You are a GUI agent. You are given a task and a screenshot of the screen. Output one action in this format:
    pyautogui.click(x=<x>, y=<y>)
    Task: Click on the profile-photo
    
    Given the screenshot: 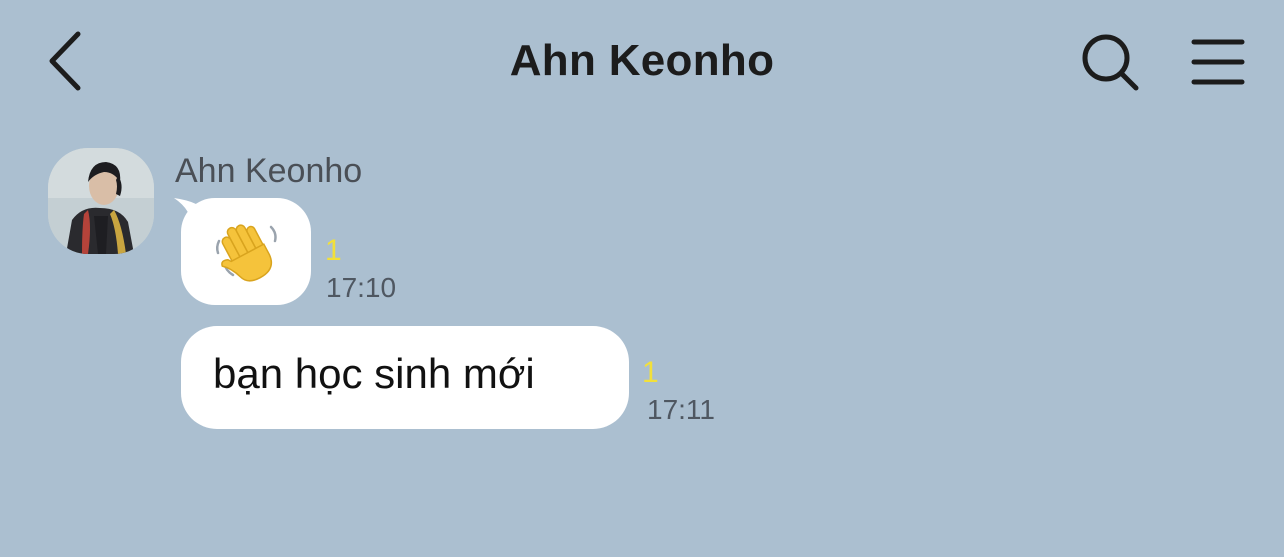 What is the action you would take?
    pyautogui.click(x=101, y=201)
    